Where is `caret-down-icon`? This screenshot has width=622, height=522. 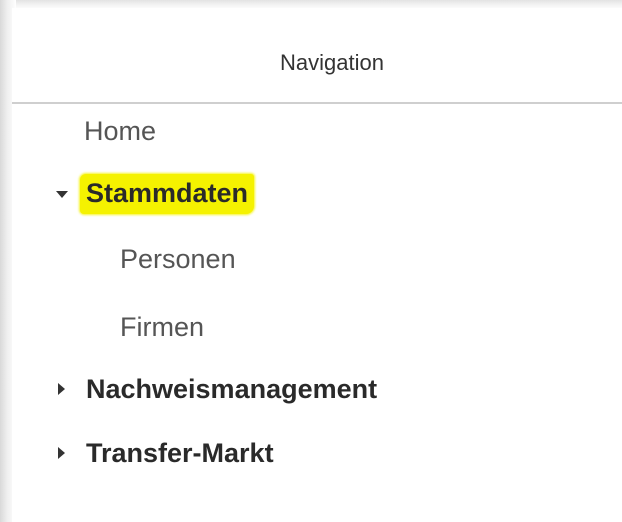 caret-down-icon is located at coordinates (62, 194).